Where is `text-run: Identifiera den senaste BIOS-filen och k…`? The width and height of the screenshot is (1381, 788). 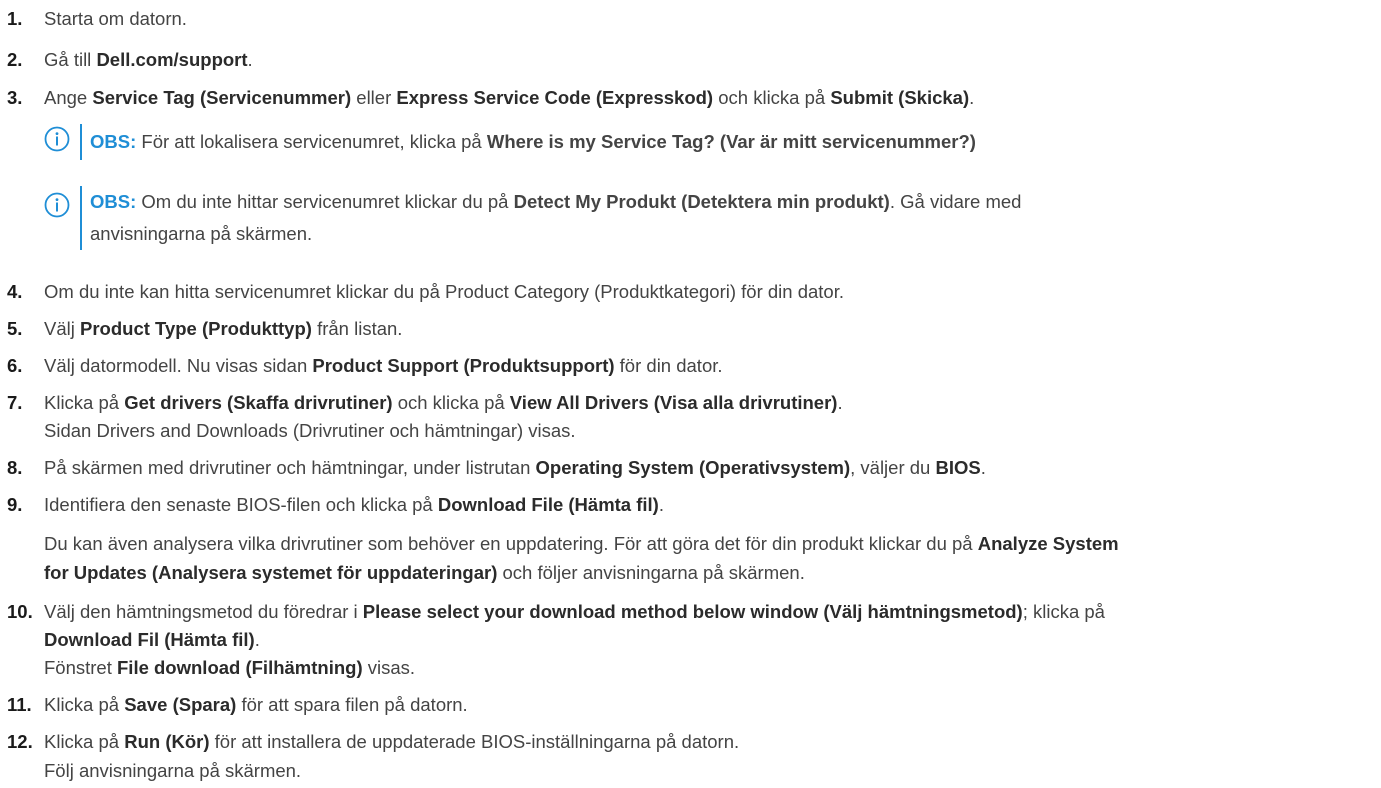
text-run: Identifiera den senaste BIOS-filen och k… is located at coordinates (241, 504).